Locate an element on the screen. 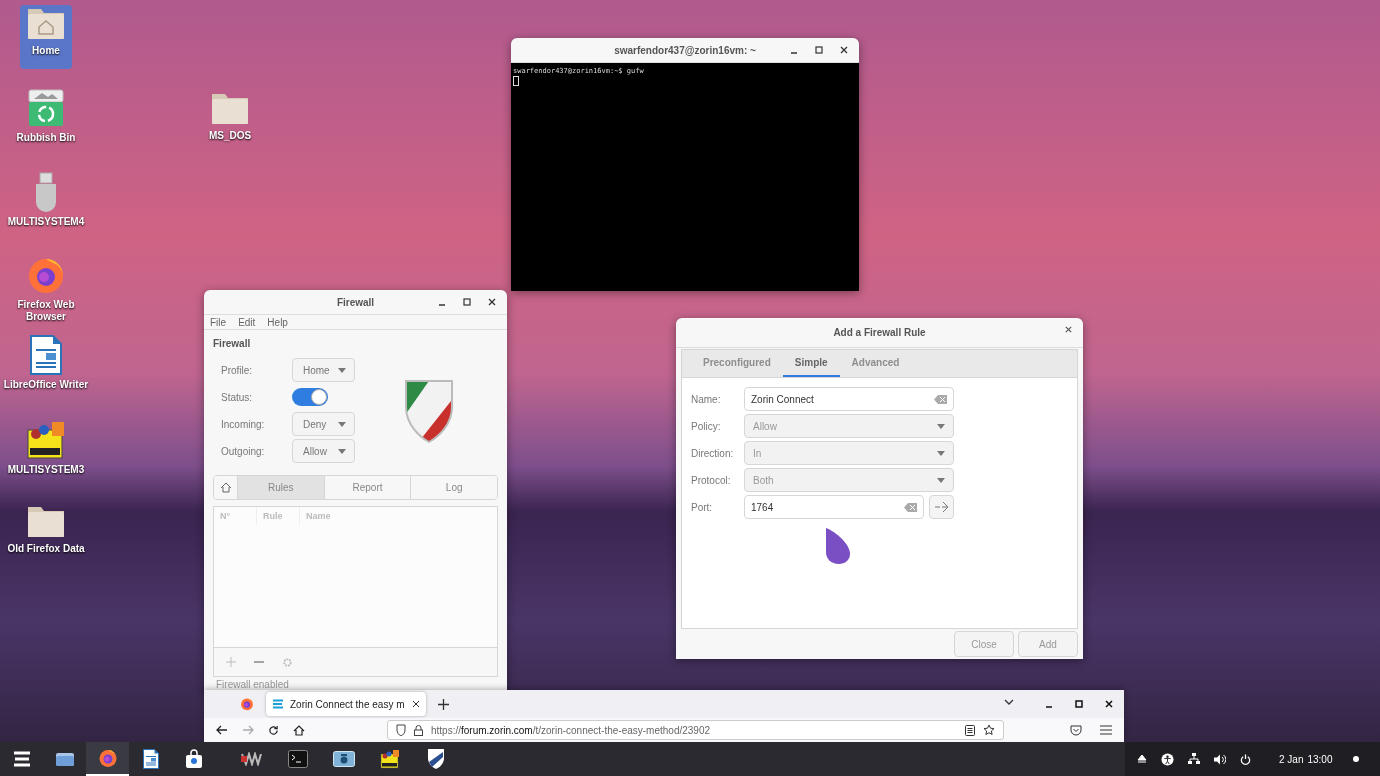  recycle-bin-icon is located at coordinates (46, 108).